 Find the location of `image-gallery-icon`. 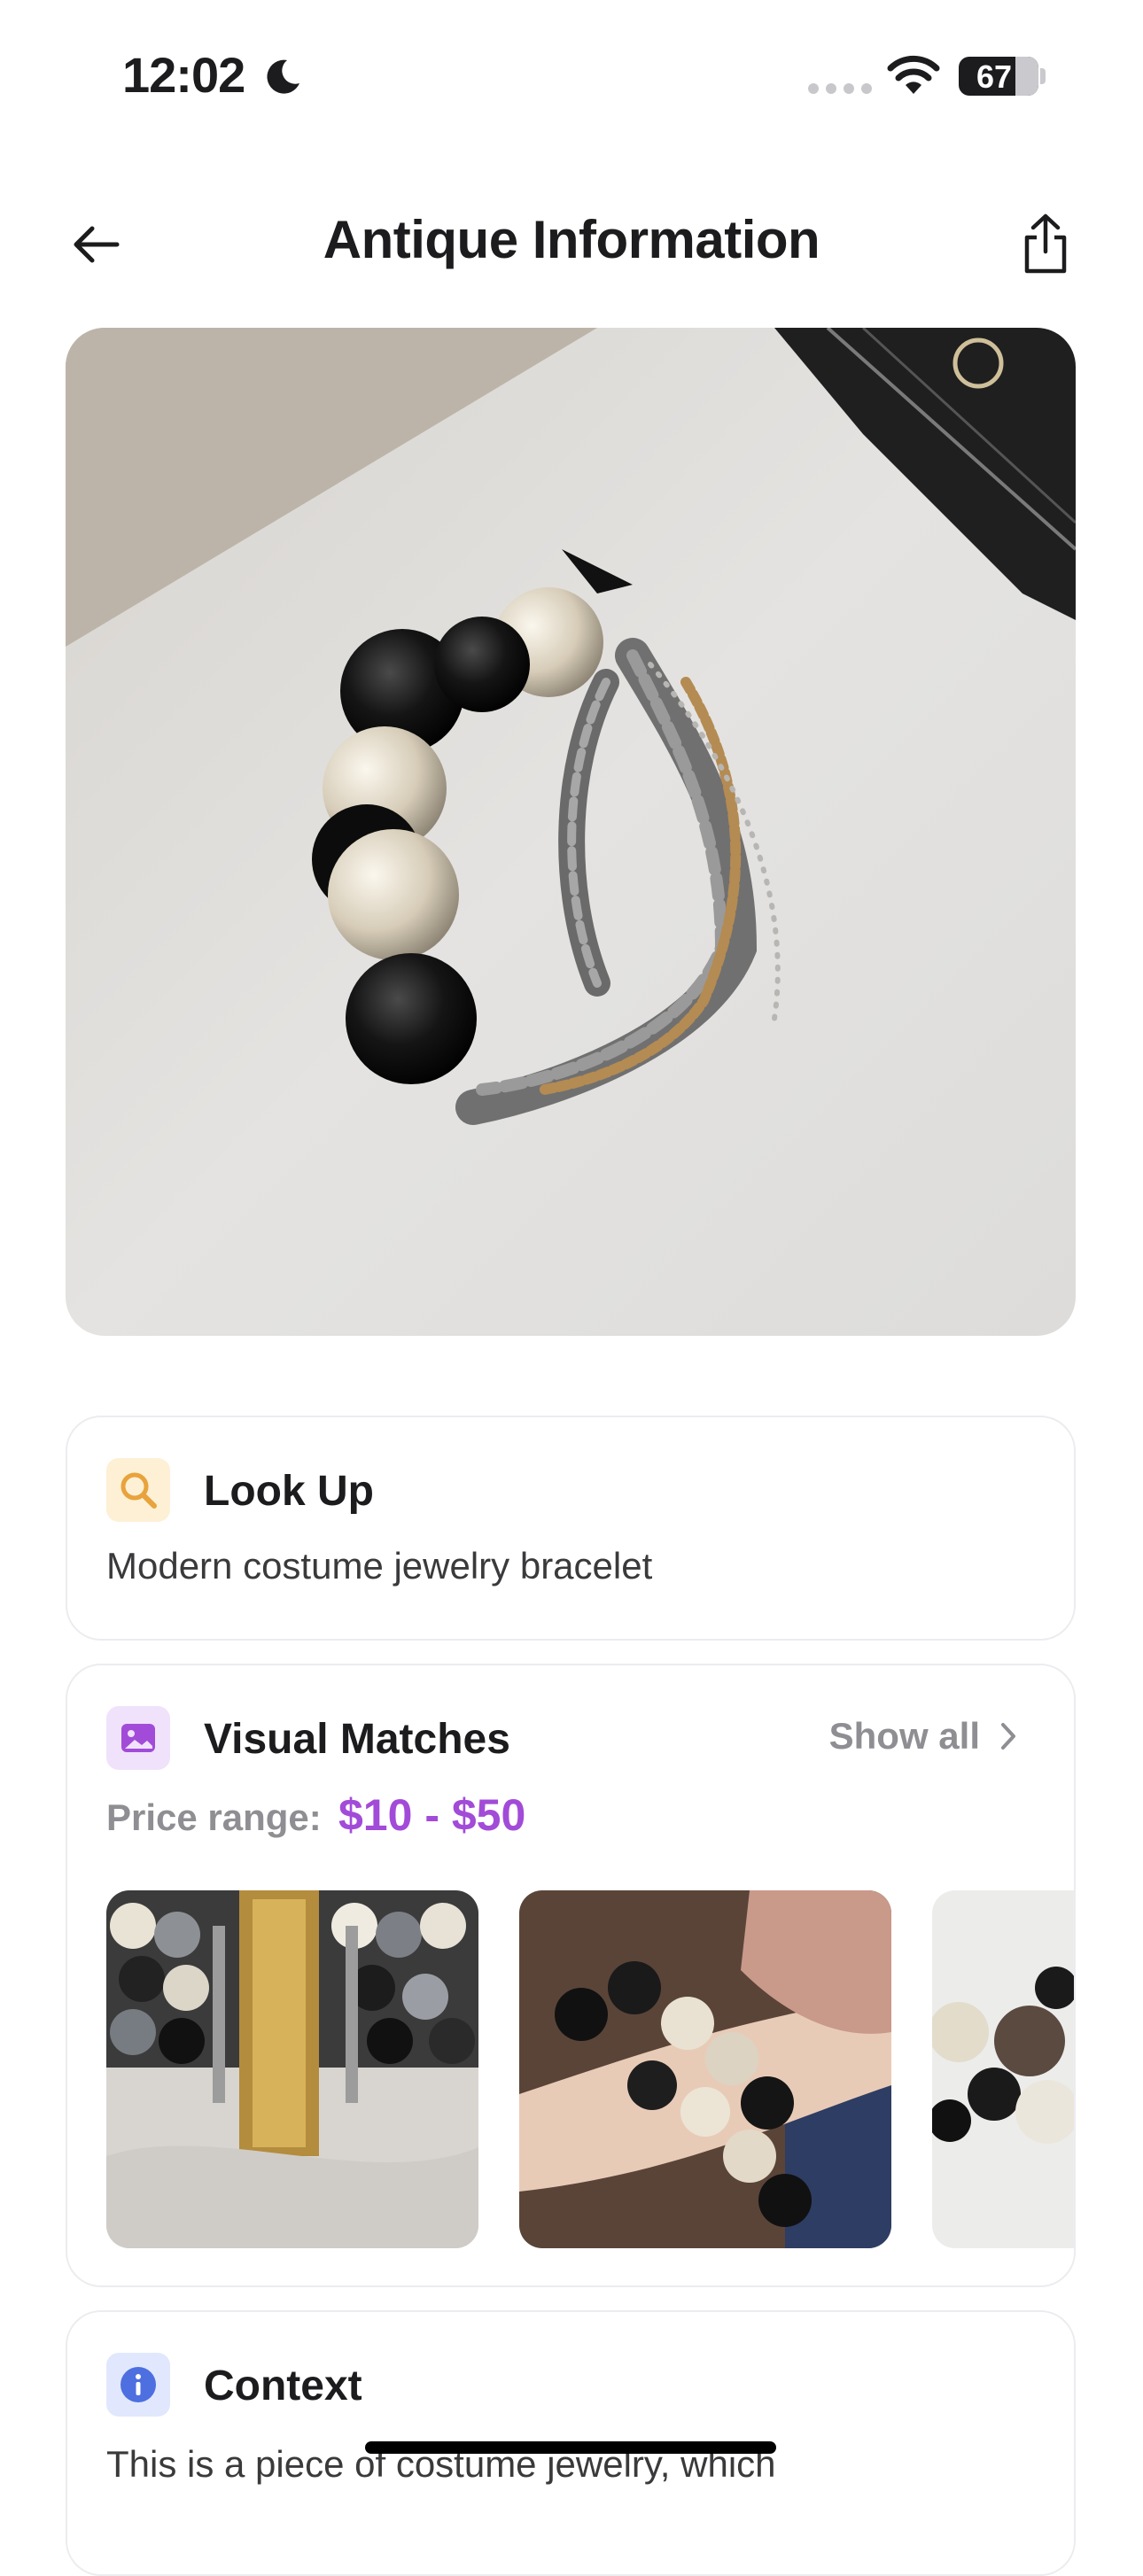

image-gallery-icon is located at coordinates (138, 1738).